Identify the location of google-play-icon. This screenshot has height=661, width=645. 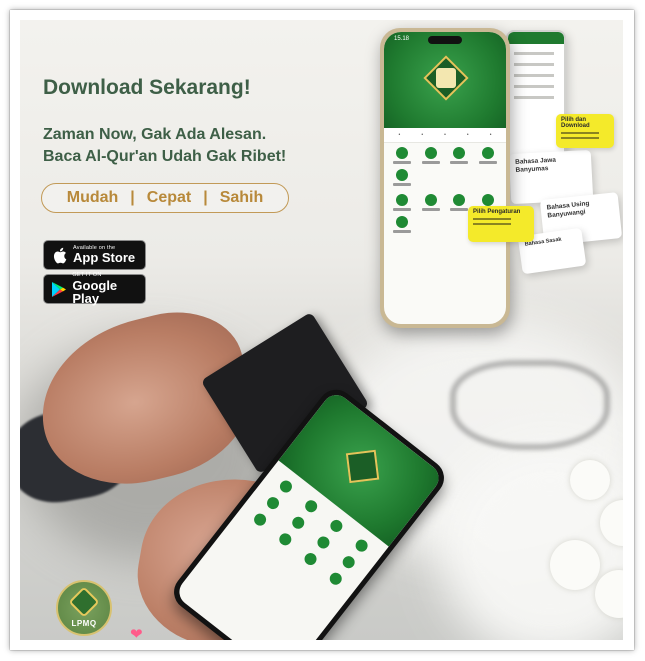
(58, 289).